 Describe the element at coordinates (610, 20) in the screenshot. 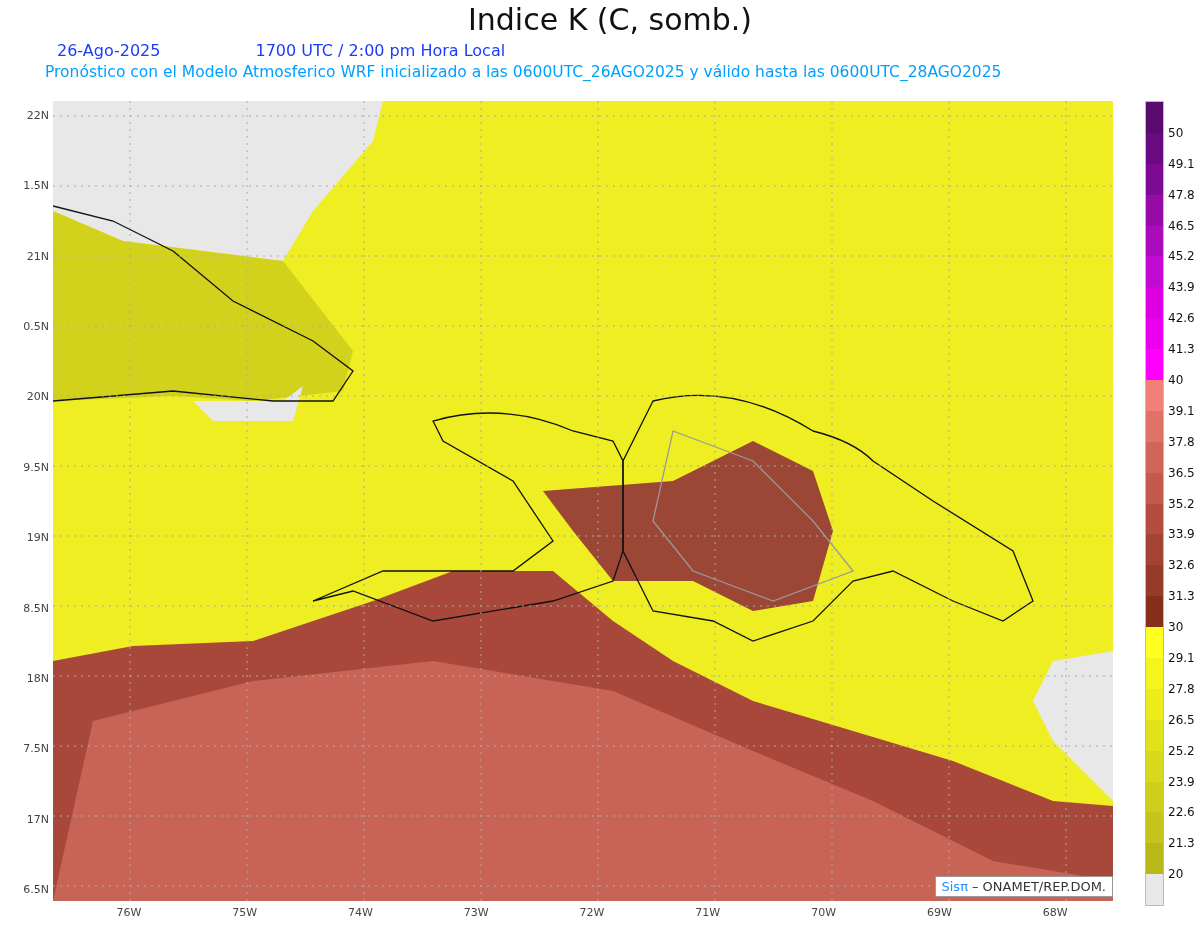

I see `chart-title: Indice K (C, somb.)` at that location.